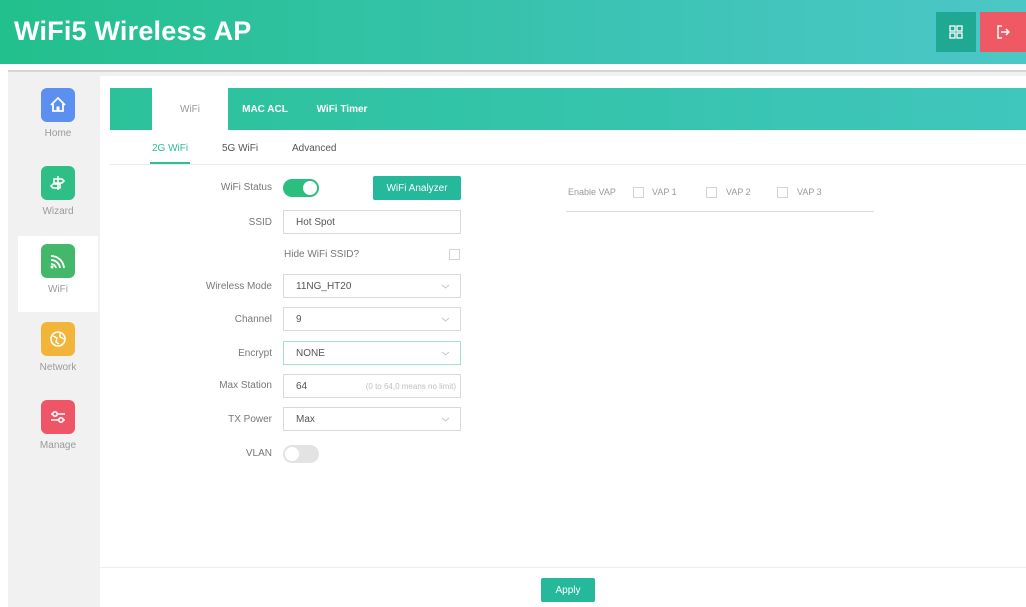 The width and height of the screenshot is (1026, 607). Describe the element at coordinates (738, 192) in the screenshot. I see `vap-2-label: VAP 2` at that location.